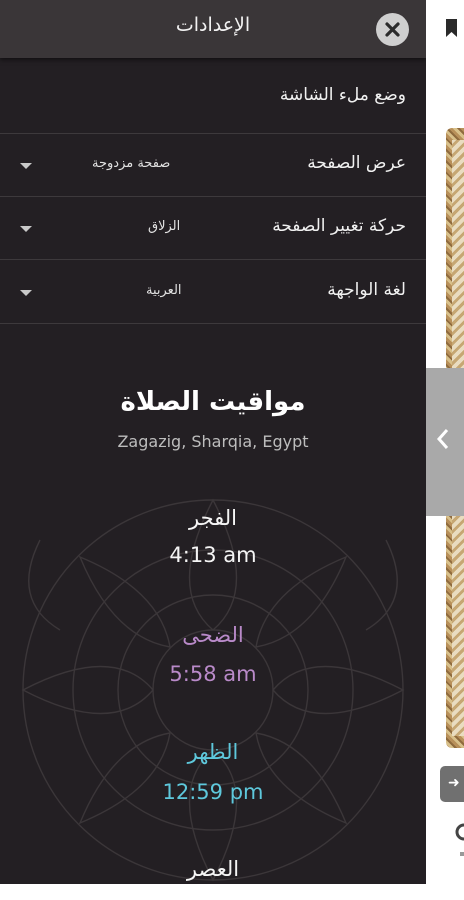  Describe the element at coordinates (213, 25) in the screenshot. I see `drawer-title: الإعدادات` at that location.